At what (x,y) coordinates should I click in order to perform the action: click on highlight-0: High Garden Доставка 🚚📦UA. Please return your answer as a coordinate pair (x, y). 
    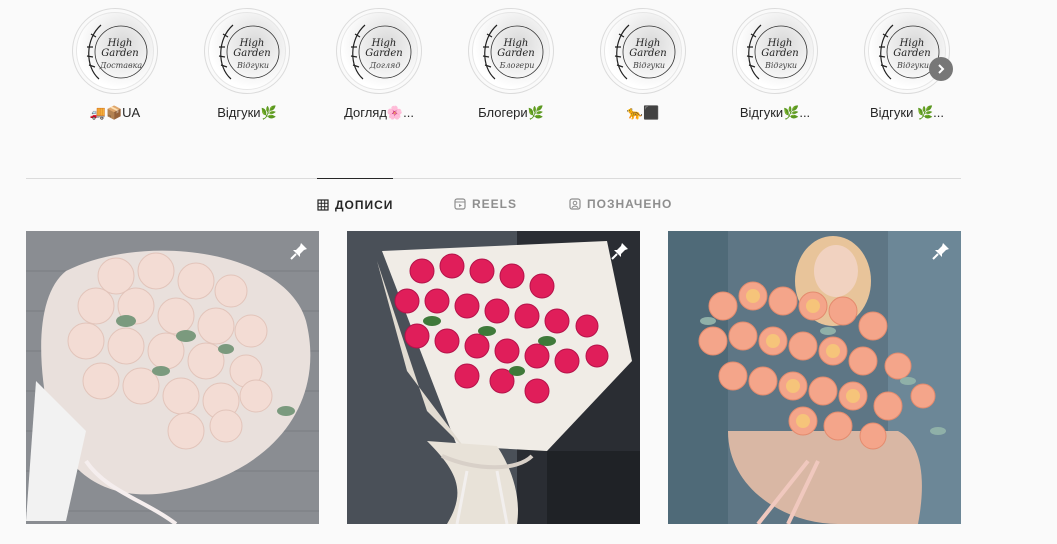
    Looking at the image, I should click on (115, 65).